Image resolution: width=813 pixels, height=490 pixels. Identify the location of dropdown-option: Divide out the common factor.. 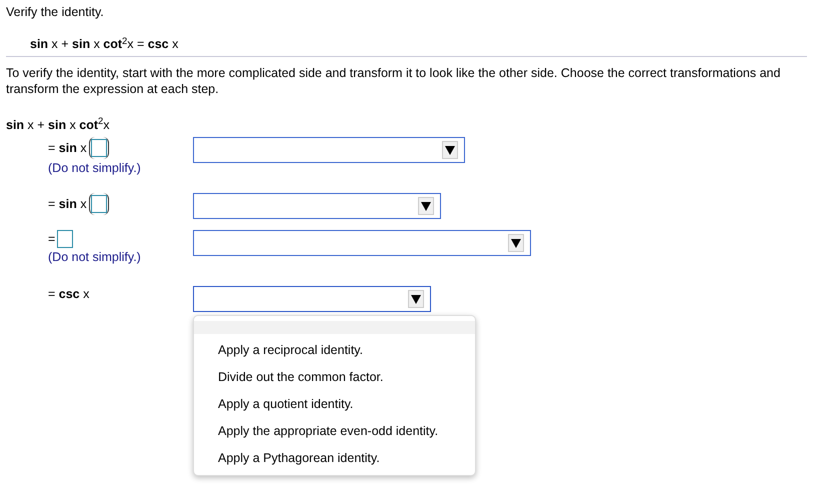
(334, 376).